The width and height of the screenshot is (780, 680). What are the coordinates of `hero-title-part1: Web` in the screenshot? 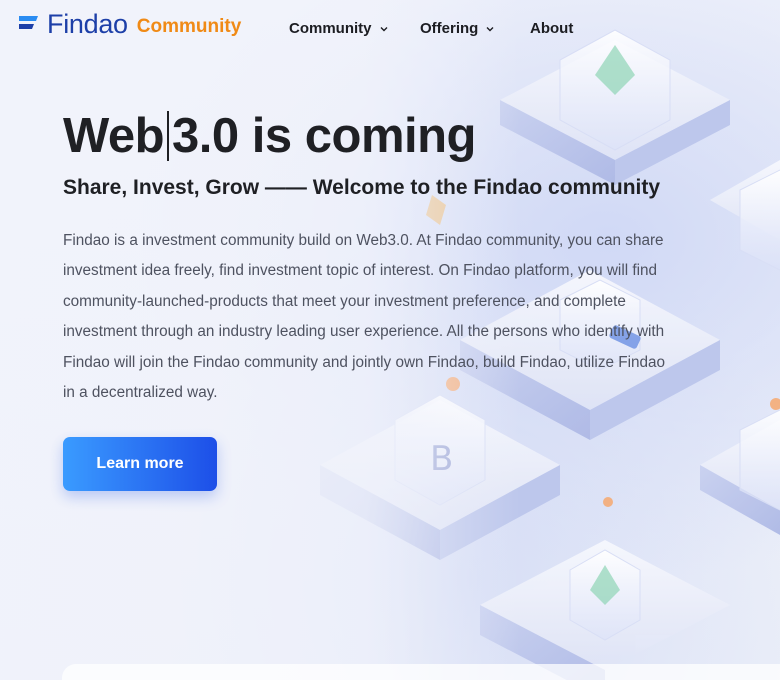 It's located at (114, 136).